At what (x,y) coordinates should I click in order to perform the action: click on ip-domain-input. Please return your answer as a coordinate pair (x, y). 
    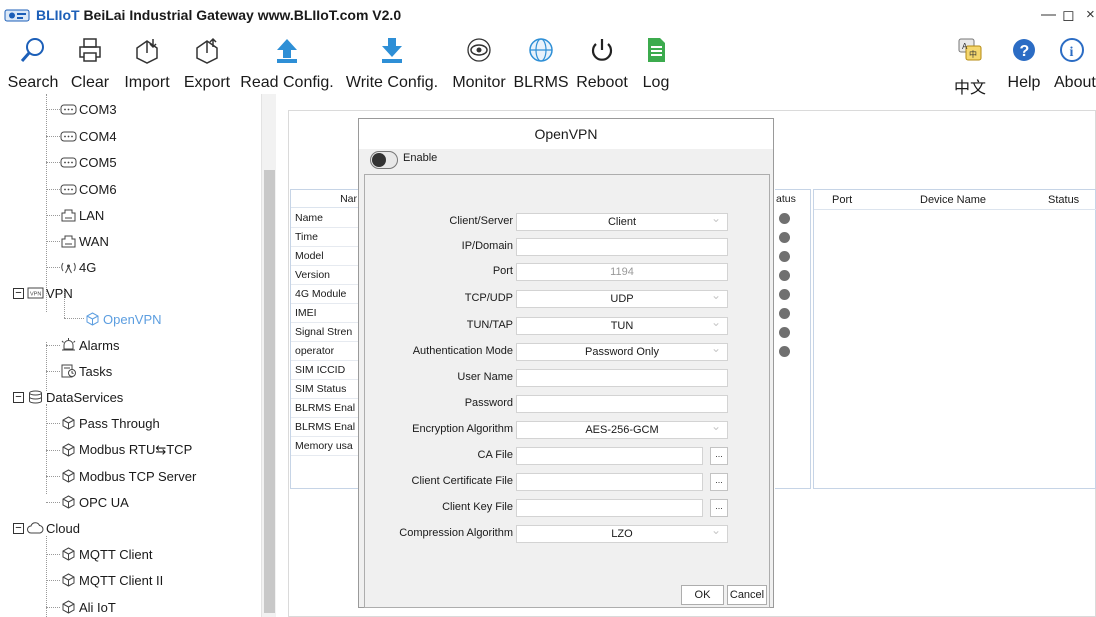
    Looking at the image, I should click on (622, 247).